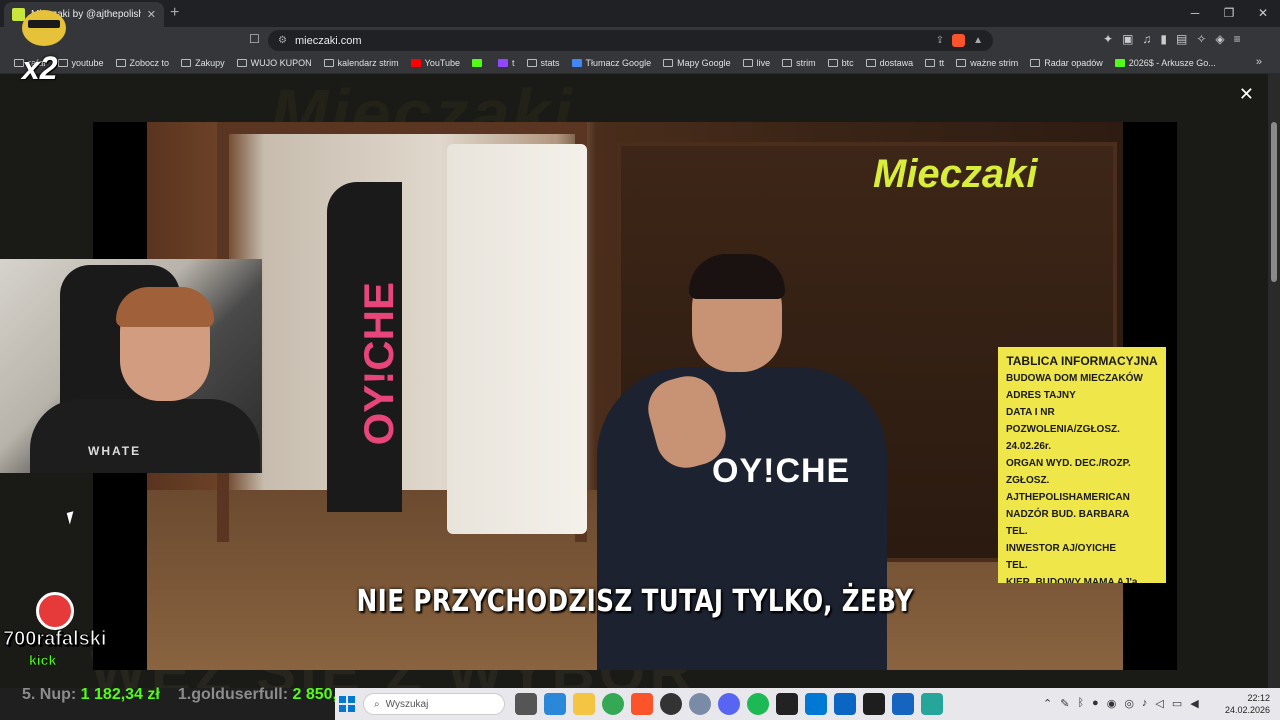 Image resolution: width=1280 pixels, height=720 pixels. Describe the element at coordinates (781, 471) in the screenshot. I see `sweater-logo: OY!CHE` at that location.